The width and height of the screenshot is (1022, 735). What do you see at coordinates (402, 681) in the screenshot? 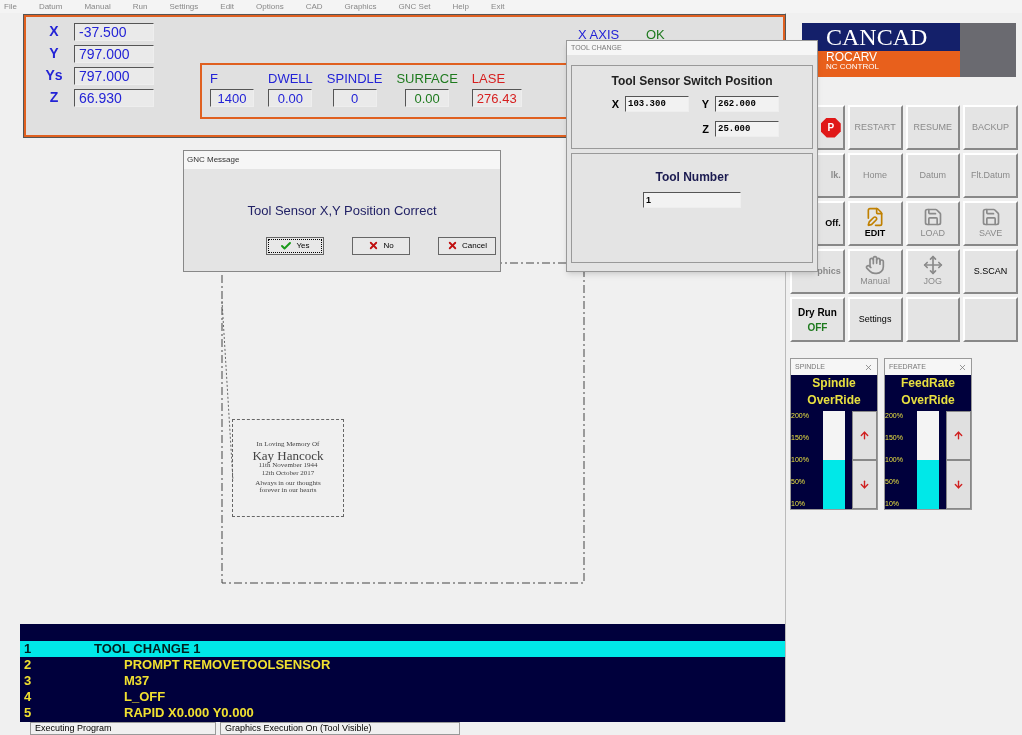
I see `code-line: 3 M37` at bounding box center [402, 681].